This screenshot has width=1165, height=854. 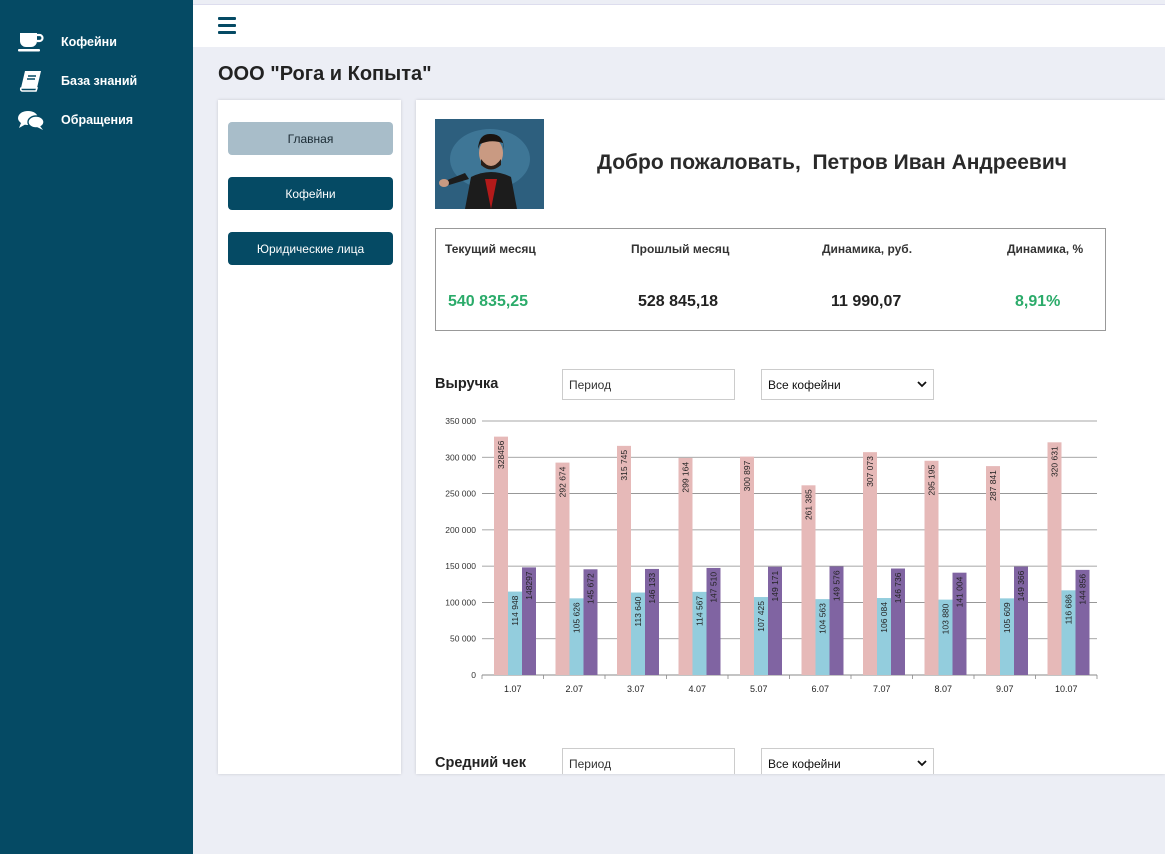 I want to click on stat-current-month-label: Текущий месяц, so click(x=490, y=249).